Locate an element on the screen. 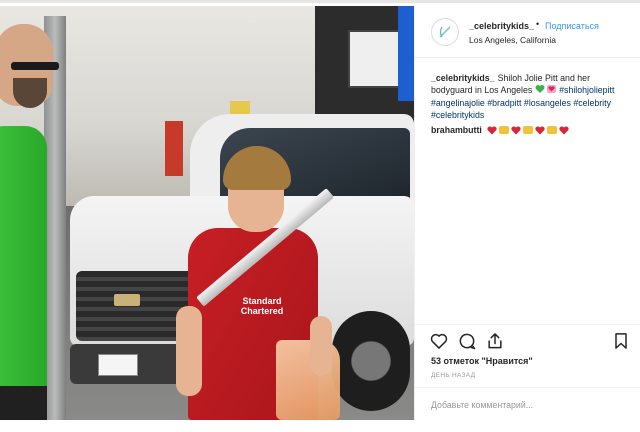 Image resolution: width=640 pixels, height=432 pixels. van-badge is located at coordinates (127, 300).